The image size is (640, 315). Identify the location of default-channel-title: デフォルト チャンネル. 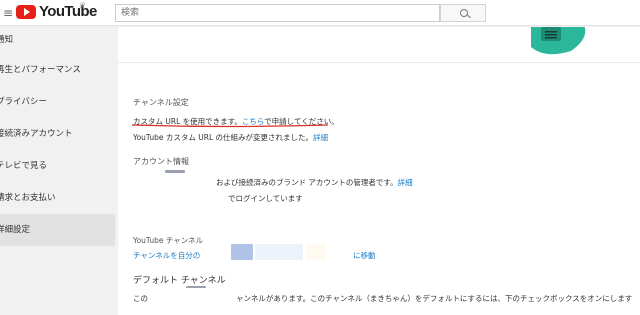
(179, 281).